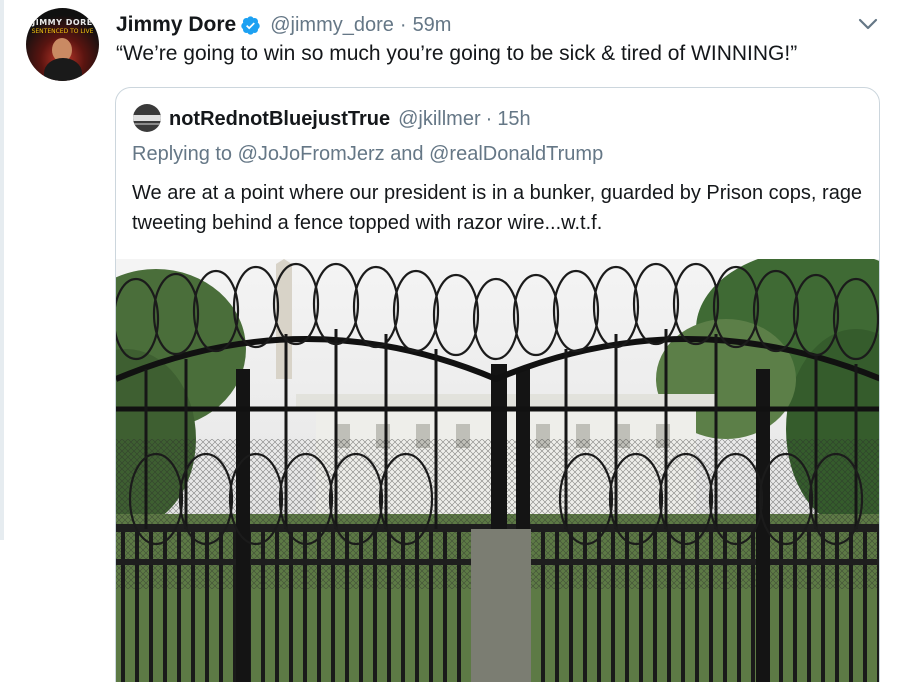 Image resolution: width=917 pixels, height=682 pixels. I want to click on quoted-author-avatar, so click(147, 118).